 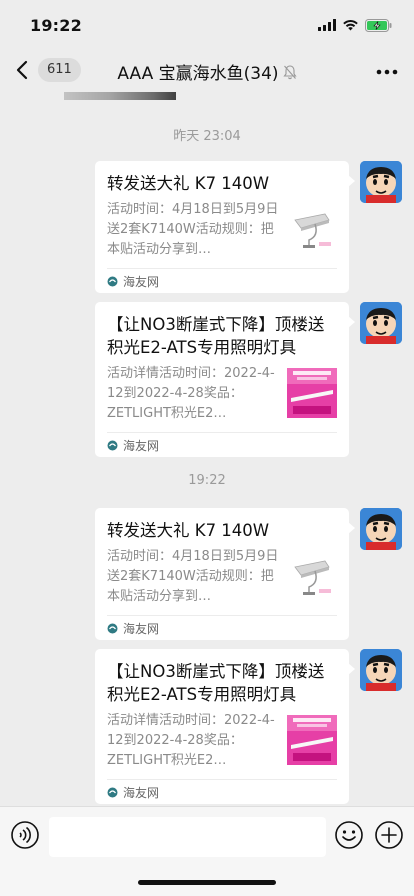 I want to click on status-icons, so click(x=355, y=25).